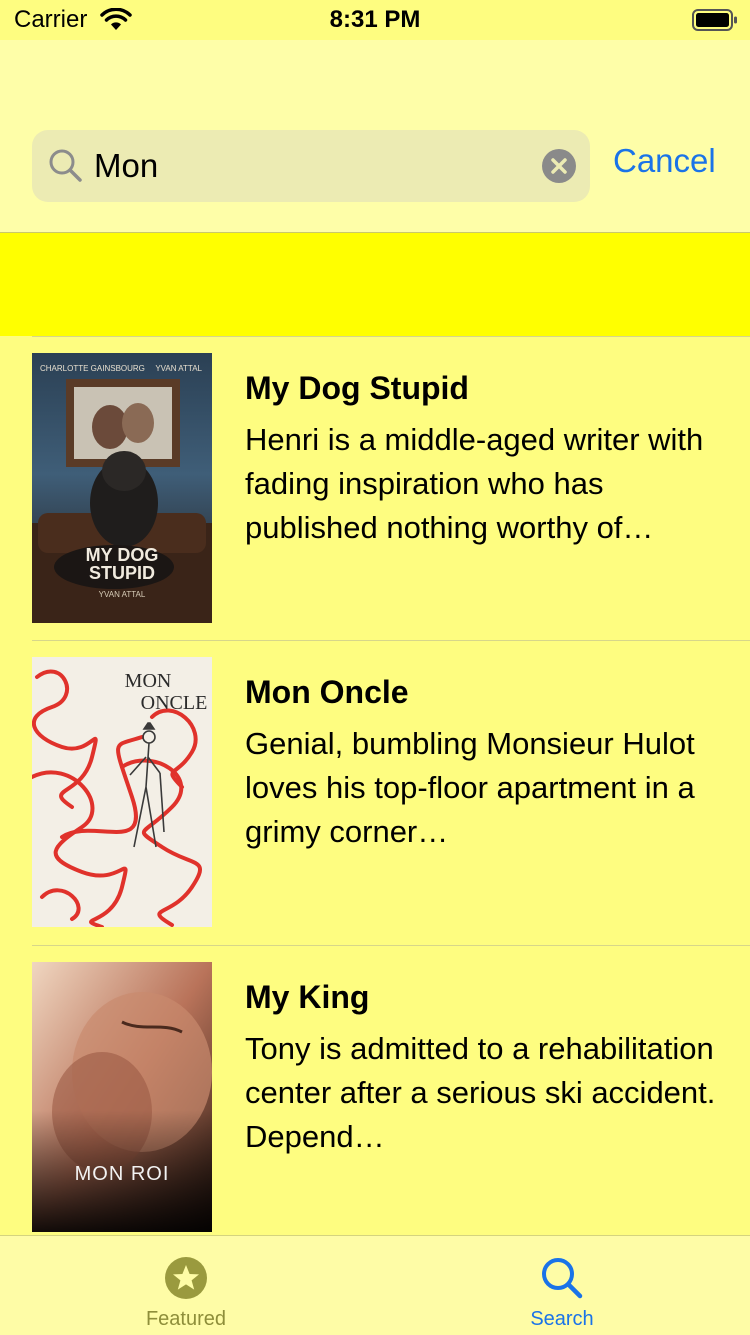 Image resolution: width=750 pixels, height=1335 pixels. Describe the element at coordinates (375, 284) in the screenshot. I see `results-banner` at that location.